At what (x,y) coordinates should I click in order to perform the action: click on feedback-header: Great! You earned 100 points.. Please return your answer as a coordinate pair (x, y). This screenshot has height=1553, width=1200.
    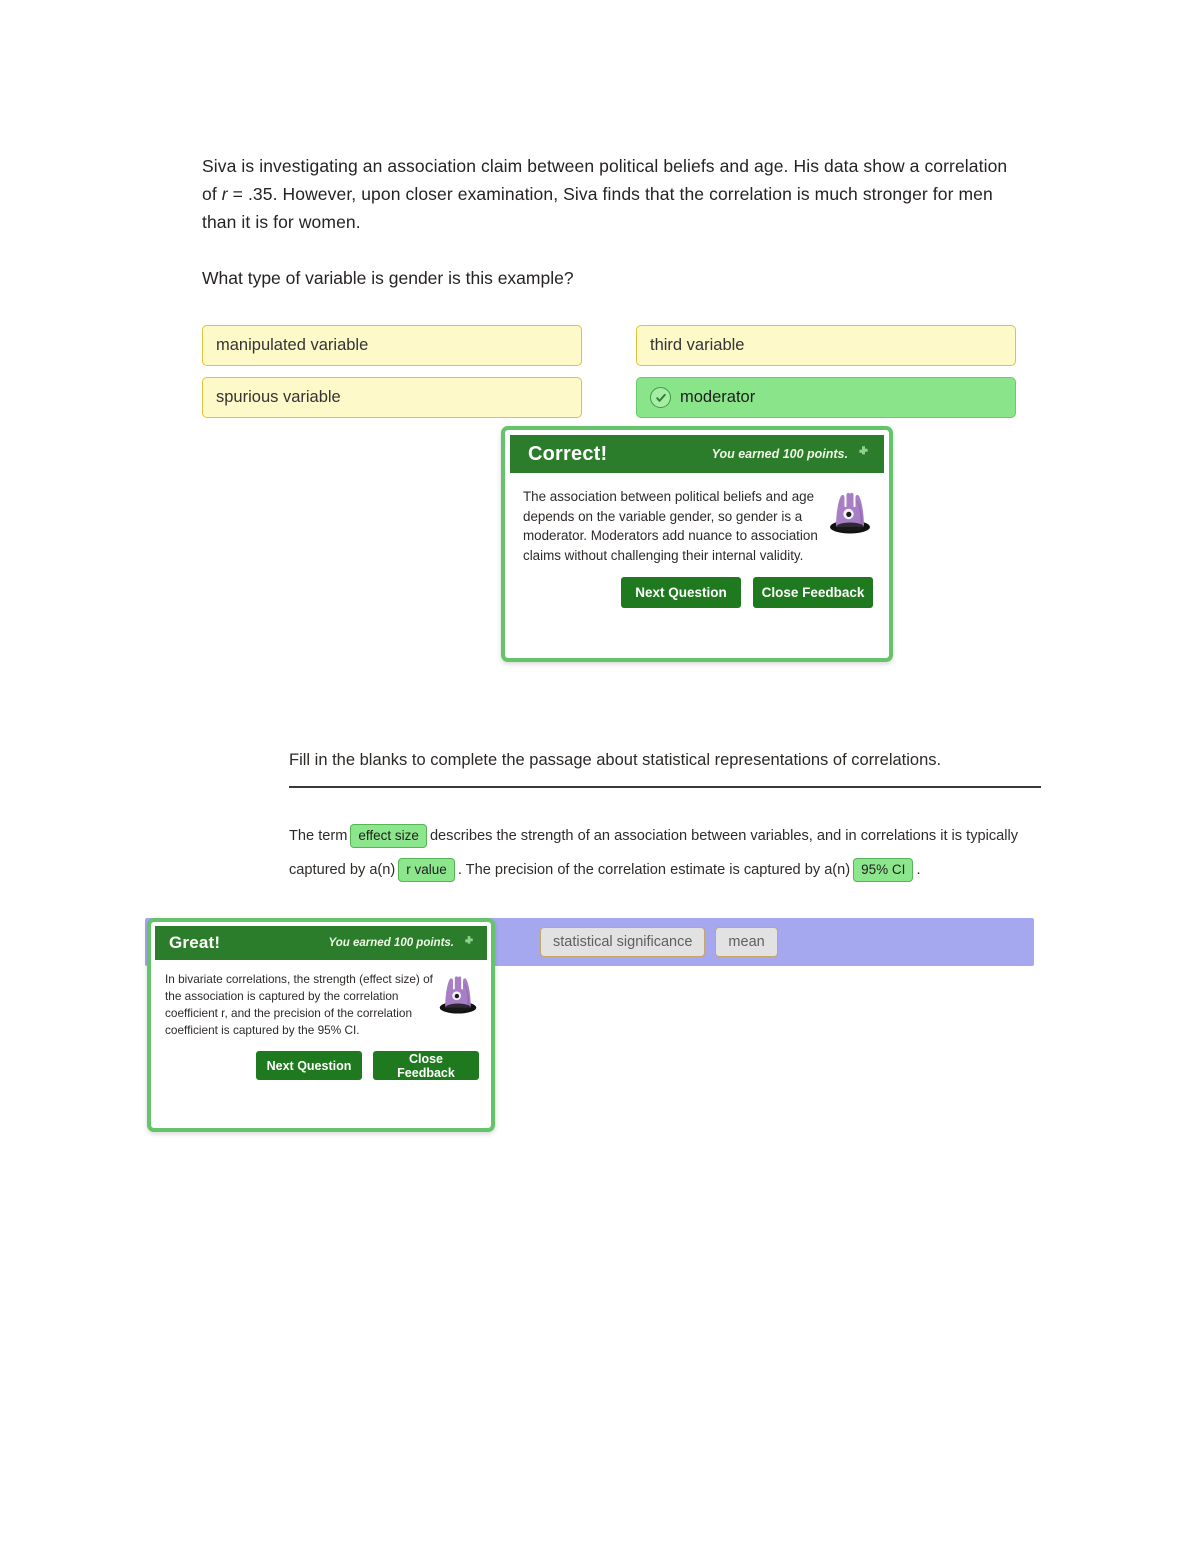
    Looking at the image, I should click on (321, 943).